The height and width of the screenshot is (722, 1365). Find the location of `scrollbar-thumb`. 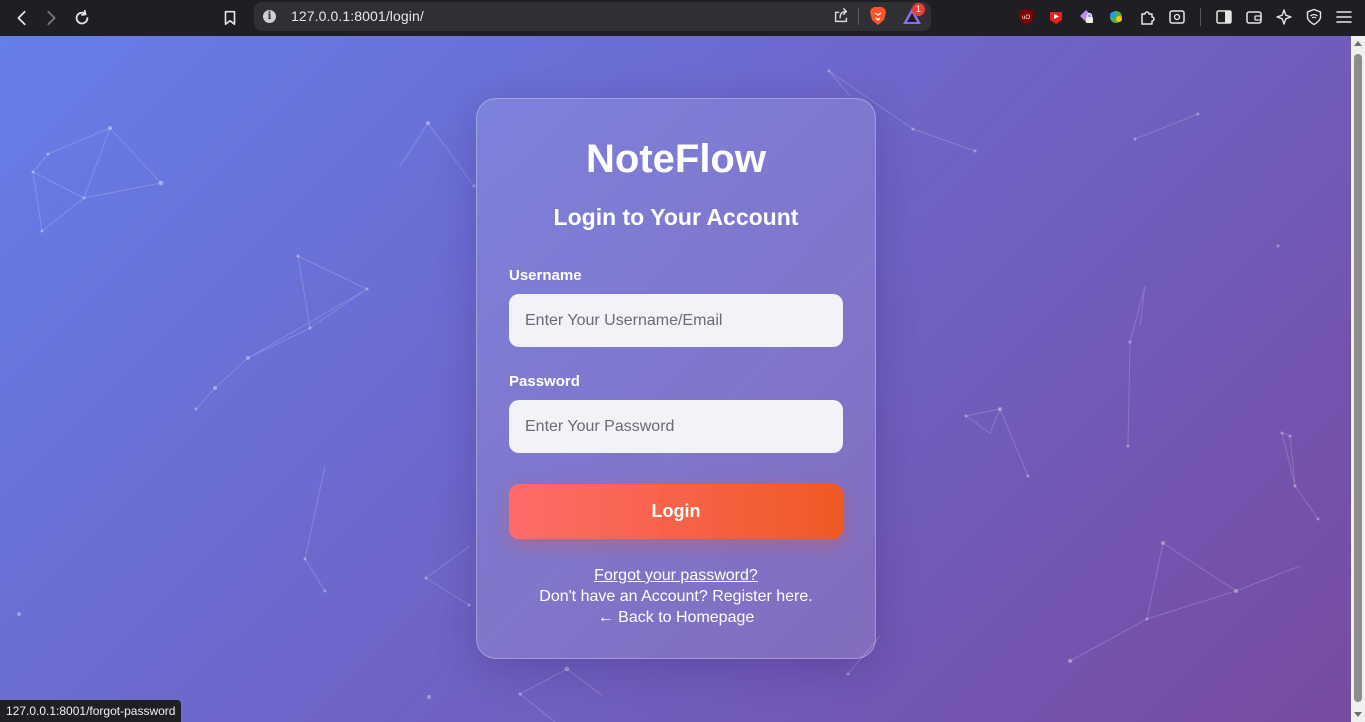

scrollbar-thumb is located at coordinates (1358, 378).